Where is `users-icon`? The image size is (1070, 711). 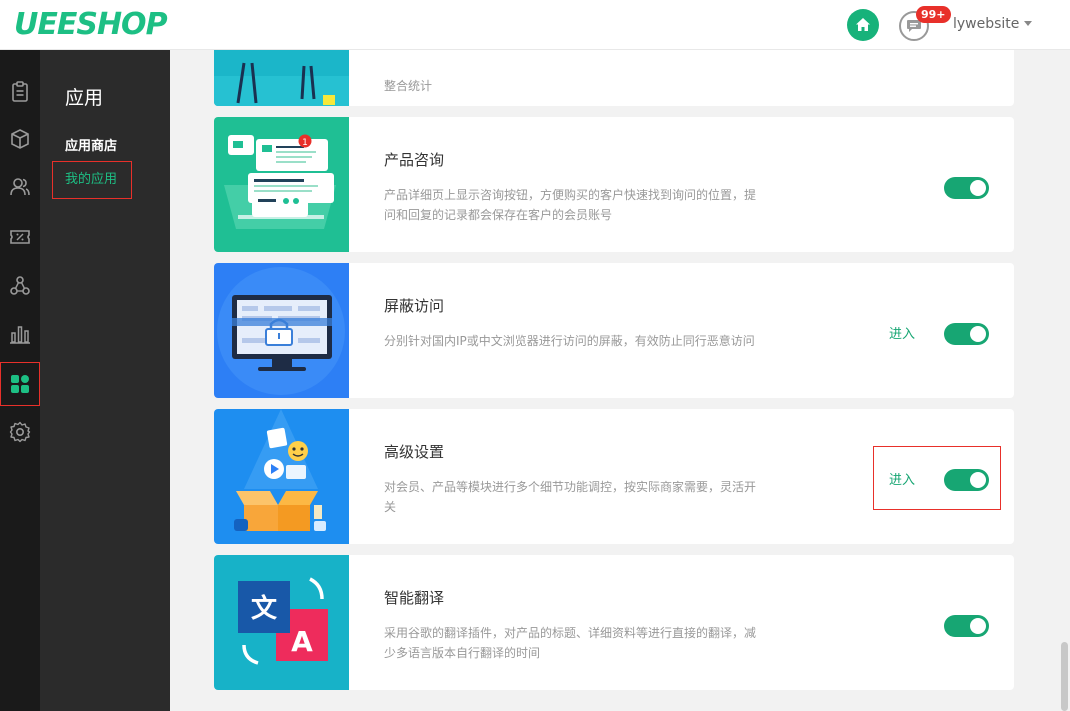 users-icon is located at coordinates (20, 187).